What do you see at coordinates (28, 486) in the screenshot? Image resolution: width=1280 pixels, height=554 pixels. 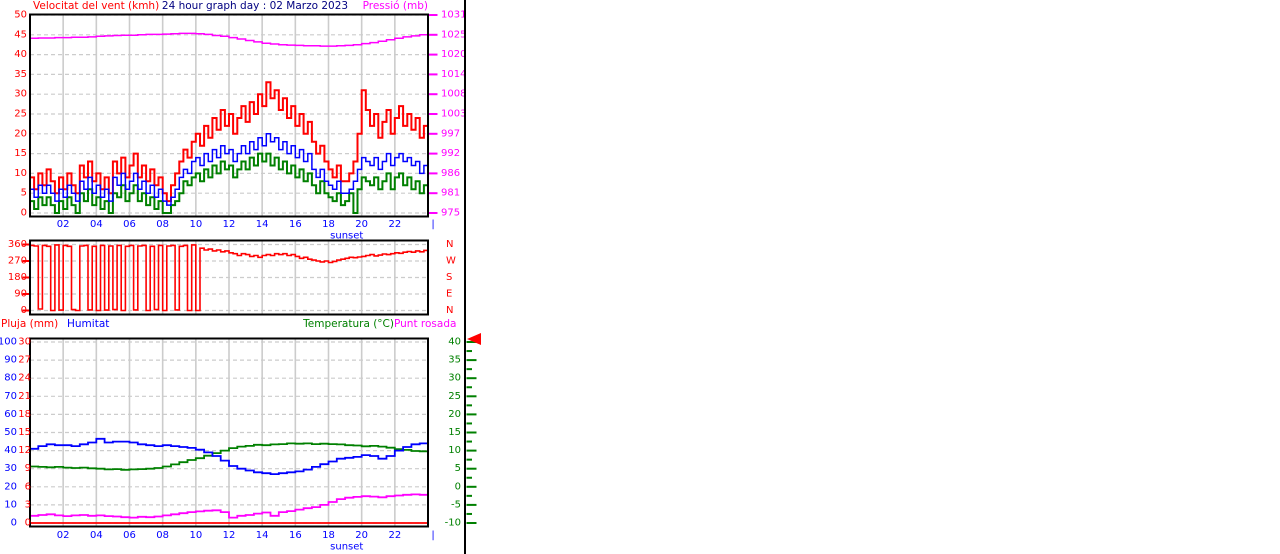 I see `axis-label: 6` at bounding box center [28, 486].